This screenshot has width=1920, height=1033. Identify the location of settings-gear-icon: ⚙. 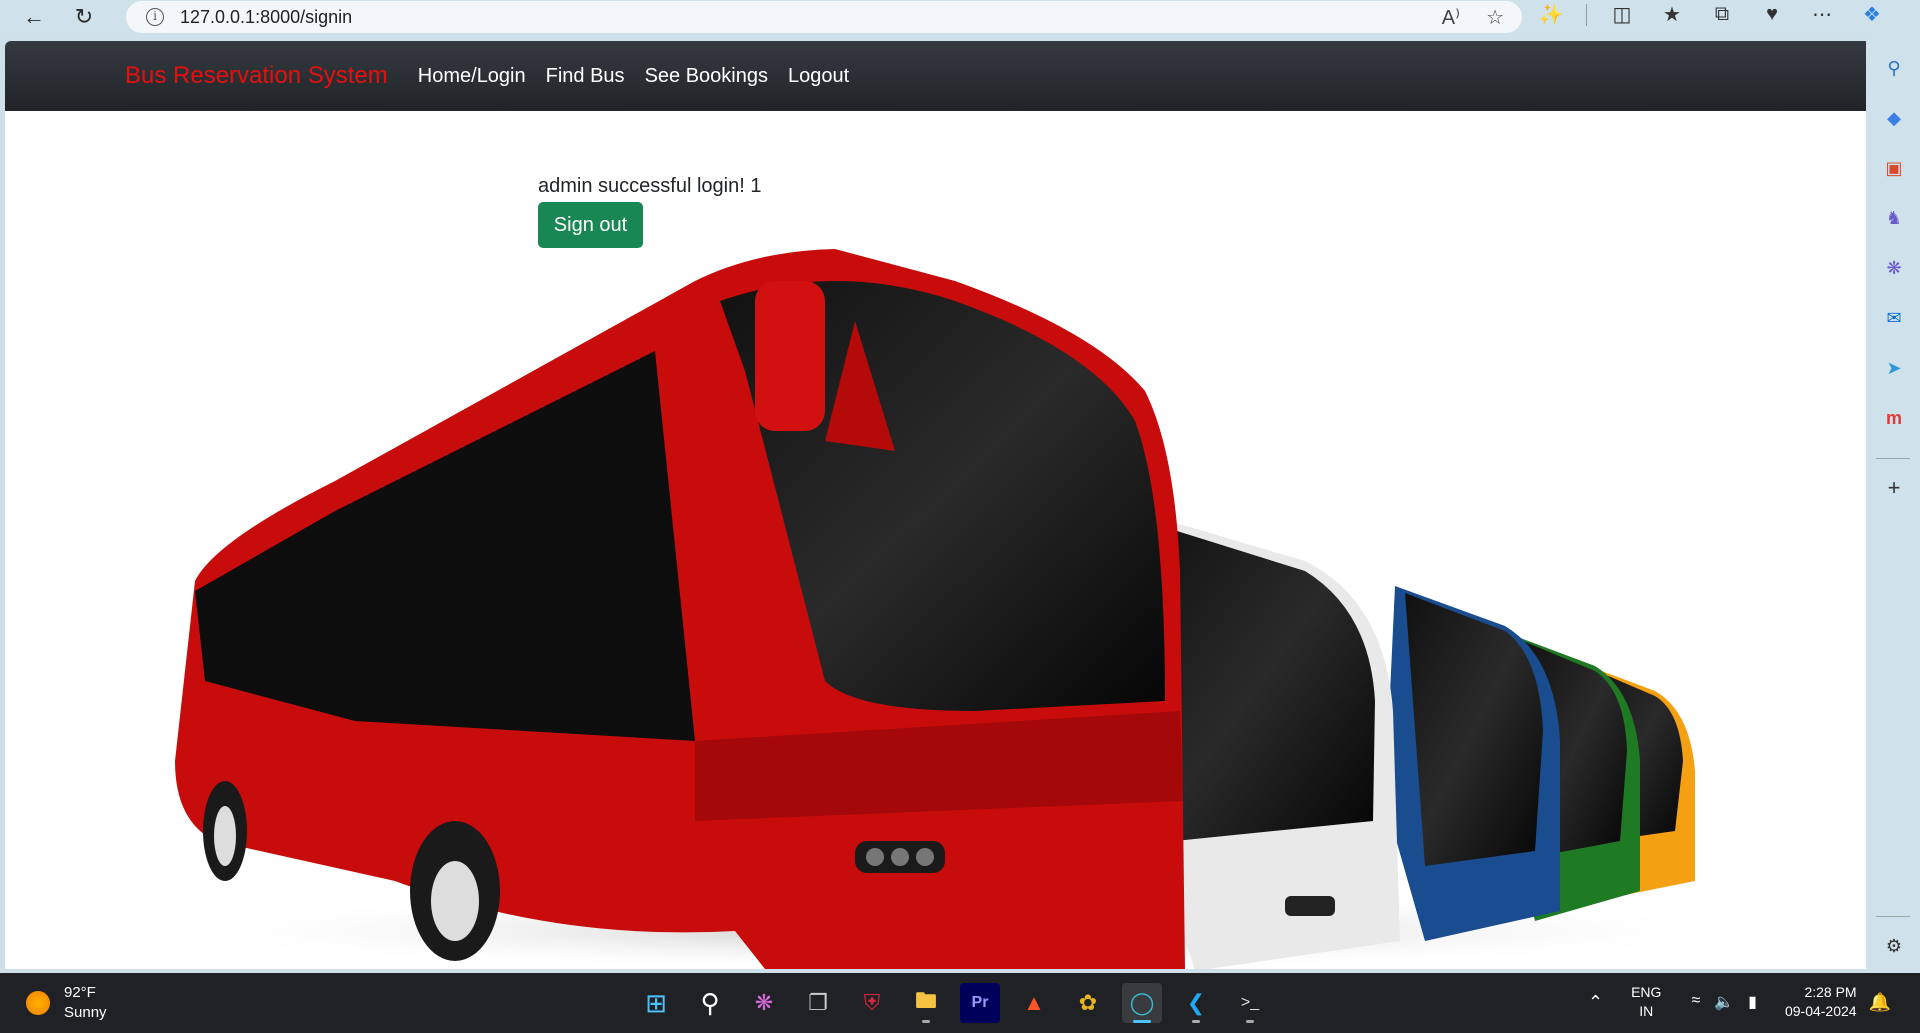
(1894, 946).